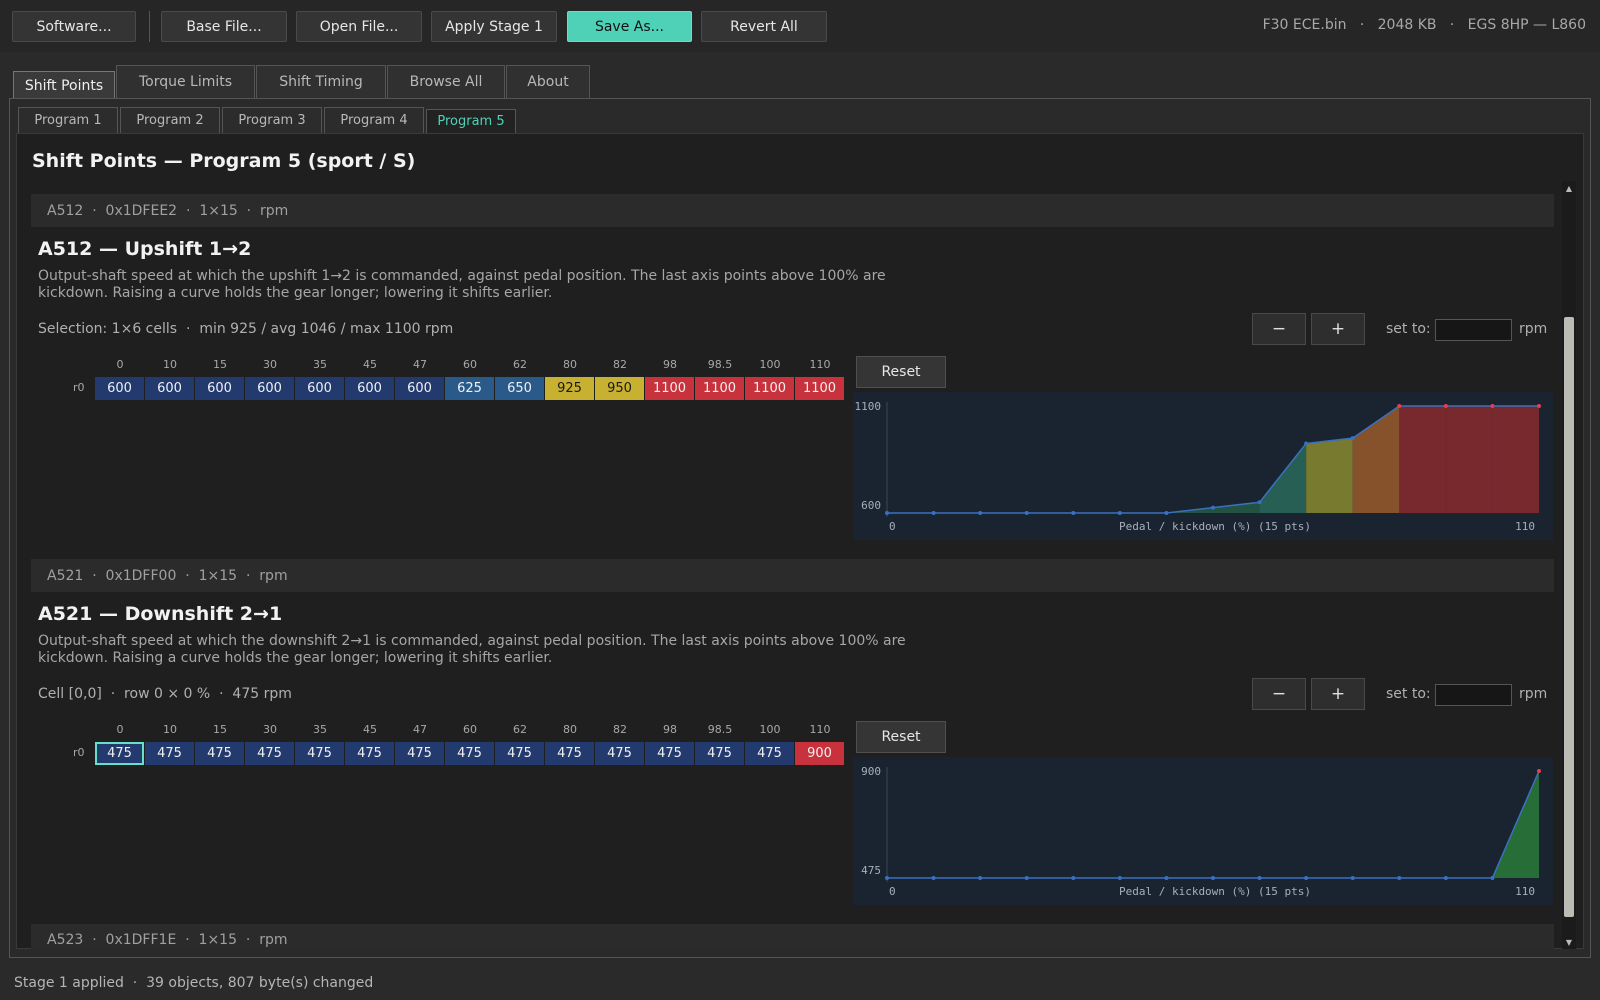  I want to click on tab-program-4: Program 4, so click(374, 120).